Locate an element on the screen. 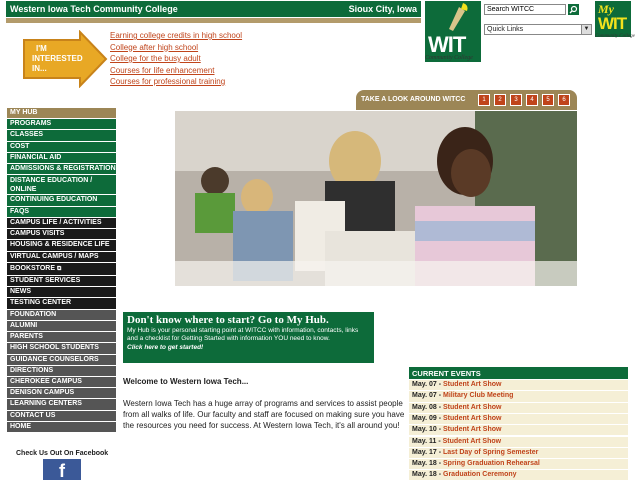  interest-link-life-enhancement: Courses for life enhancement is located at coordinates (176, 71).